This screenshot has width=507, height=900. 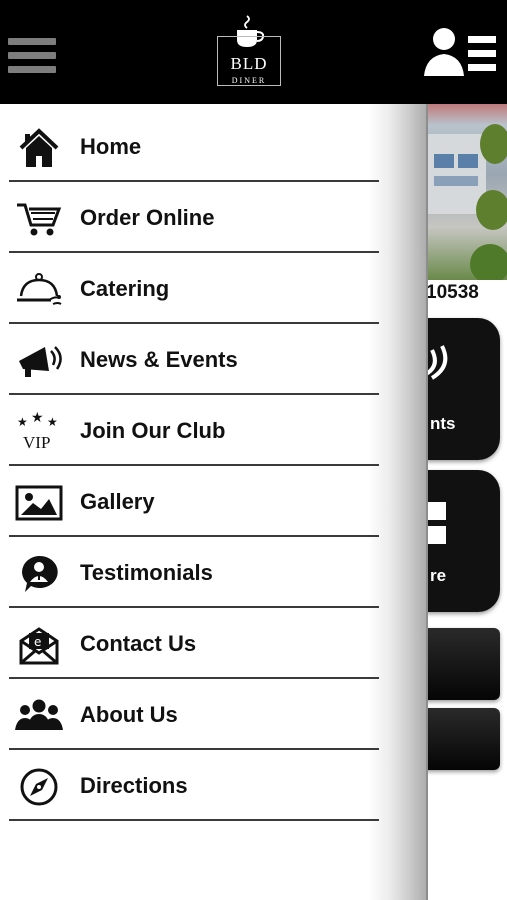 What do you see at coordinates (39, 787) in the screenshot?
I see `compass-icon` at bounding box center [39, 787].